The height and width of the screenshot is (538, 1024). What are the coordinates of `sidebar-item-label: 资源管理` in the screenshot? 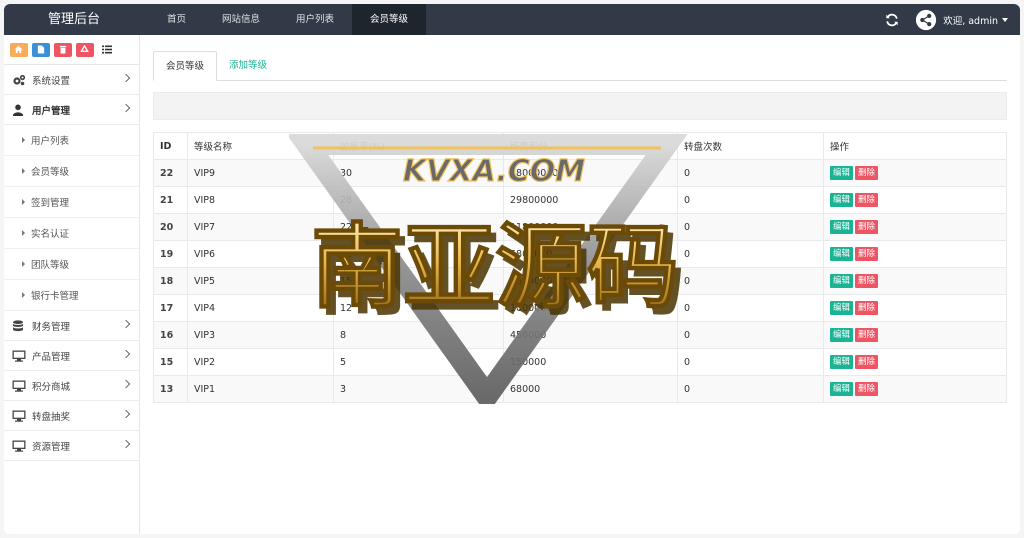 It's located at (51, 447).